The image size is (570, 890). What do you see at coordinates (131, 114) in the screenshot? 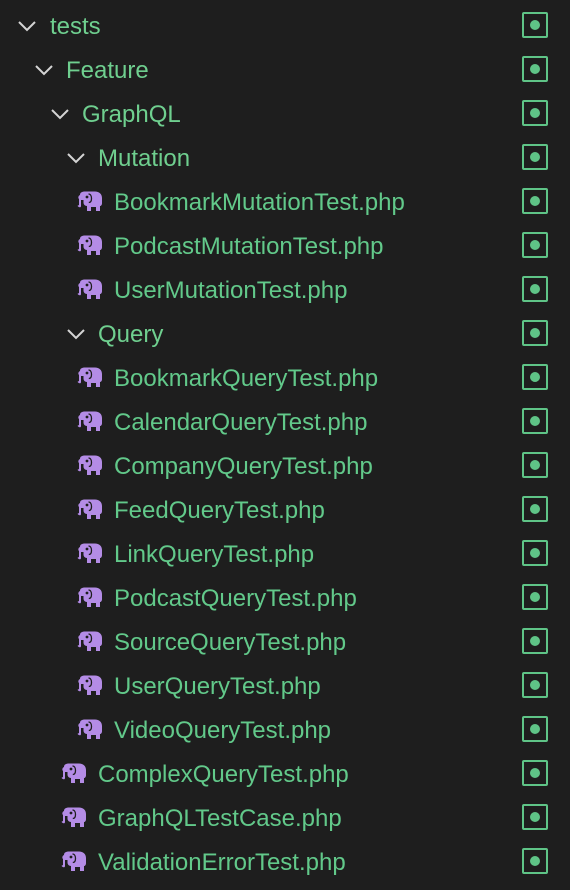
I see `folder-label: GraphQL` at bounding box center [131, 114].